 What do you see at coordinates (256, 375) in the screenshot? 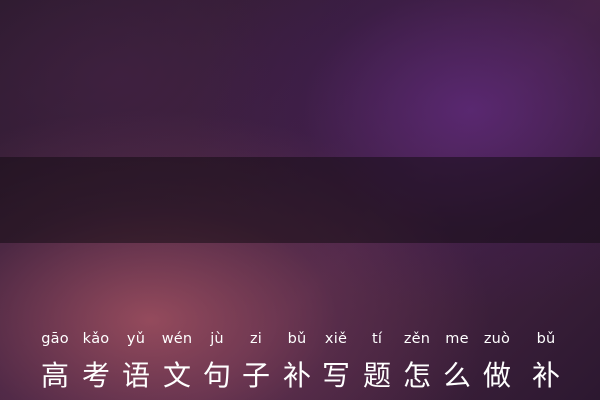
I see `title-character: 子` at bounding box center [256, 375].